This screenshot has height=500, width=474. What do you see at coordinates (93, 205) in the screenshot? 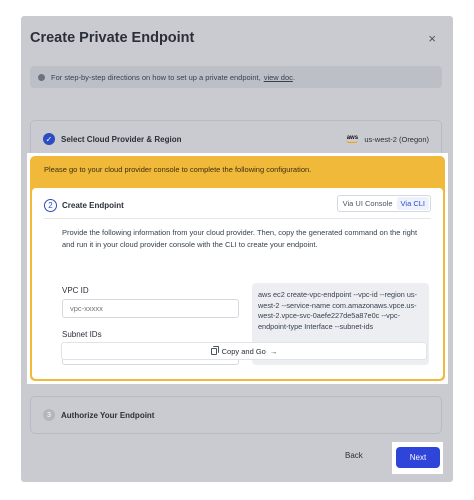
I see `step-title: Create Endpoint` at bounding box center [93, 205].